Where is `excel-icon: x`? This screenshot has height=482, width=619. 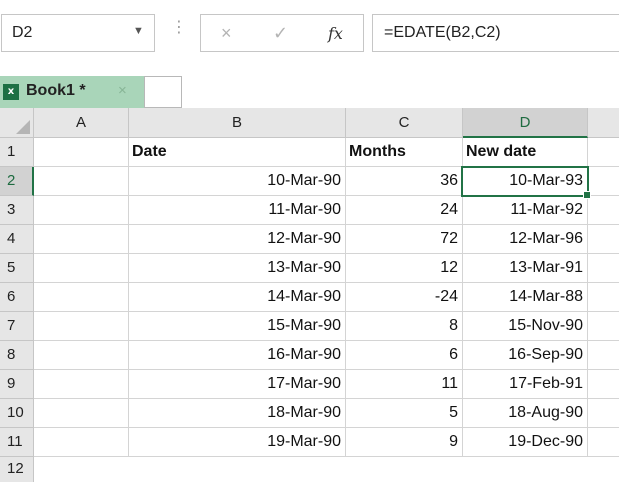 excel-icon: x is located at coordinates (11, 92).